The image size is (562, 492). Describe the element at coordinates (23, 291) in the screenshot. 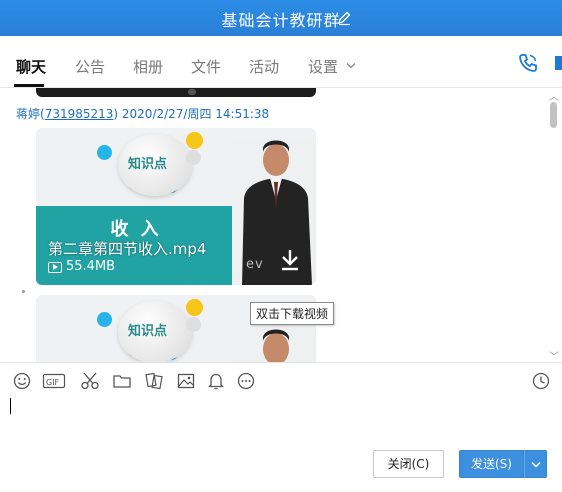

I see `message-bullet` at that location.